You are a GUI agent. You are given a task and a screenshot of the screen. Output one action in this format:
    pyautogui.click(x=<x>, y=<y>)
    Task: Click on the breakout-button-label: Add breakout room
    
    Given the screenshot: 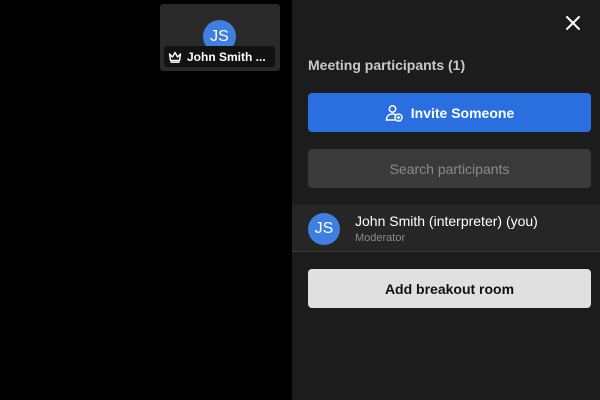 What is the action you would take?
    pyautogui.click(x=449, y=288)
    